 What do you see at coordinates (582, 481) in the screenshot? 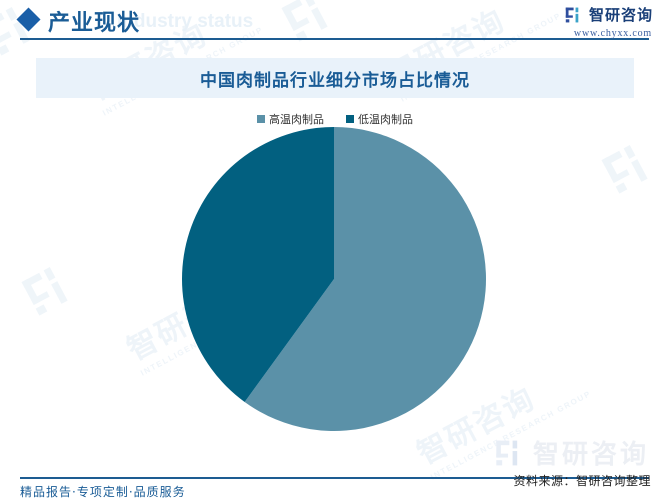
I see `source-note: 资料来源：智研咨询整理` at bounding box center [582, 481].